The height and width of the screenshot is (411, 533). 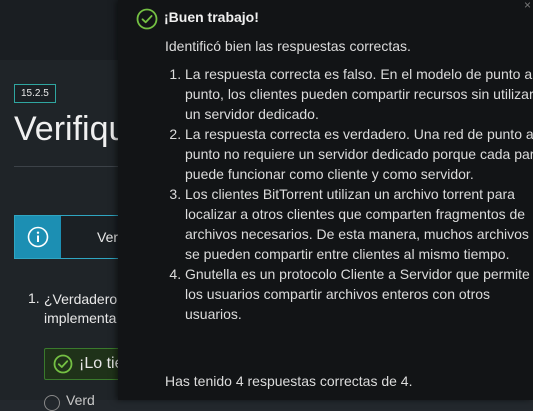 What do you see at coordinates (211, 17) in the screenshot?
I see `popover-title: ¡Buen trabajo!` at bounding box center [211, 17].